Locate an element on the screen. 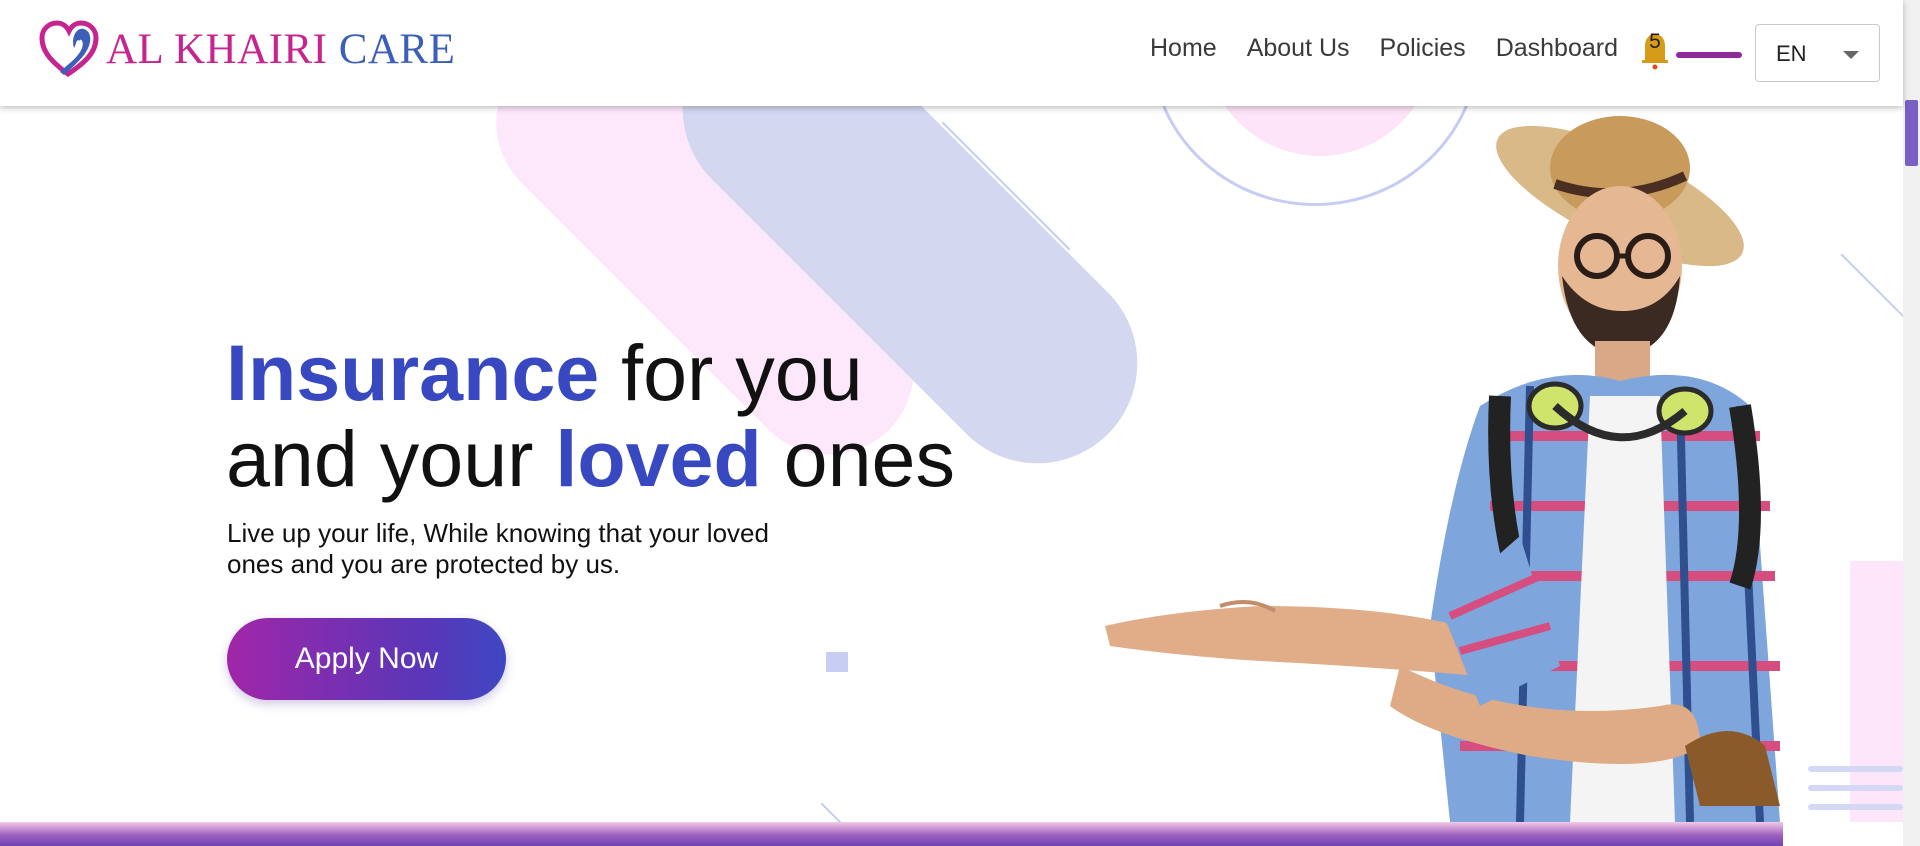 The image size is (1920, 846). brand-name-part2: CARE is located at coordinates (397, 49).